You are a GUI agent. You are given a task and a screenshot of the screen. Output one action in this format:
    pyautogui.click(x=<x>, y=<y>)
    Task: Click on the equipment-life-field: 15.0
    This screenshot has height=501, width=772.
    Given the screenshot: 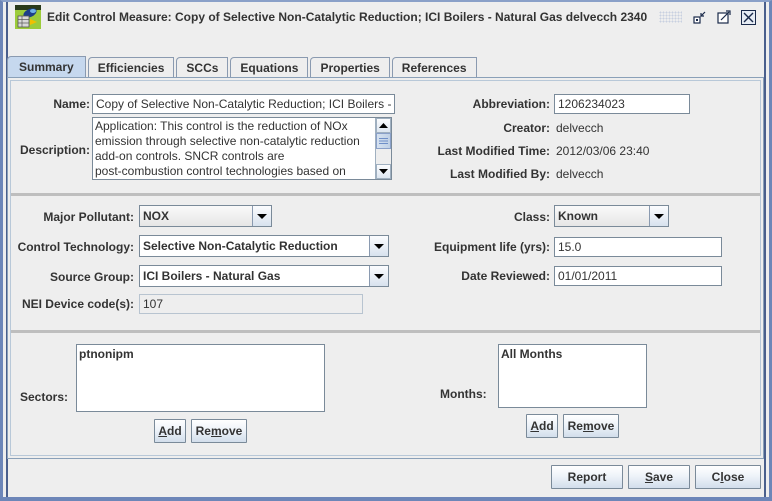 What is the action you would take?
    pyautogui.click(x=638, y=247)
    